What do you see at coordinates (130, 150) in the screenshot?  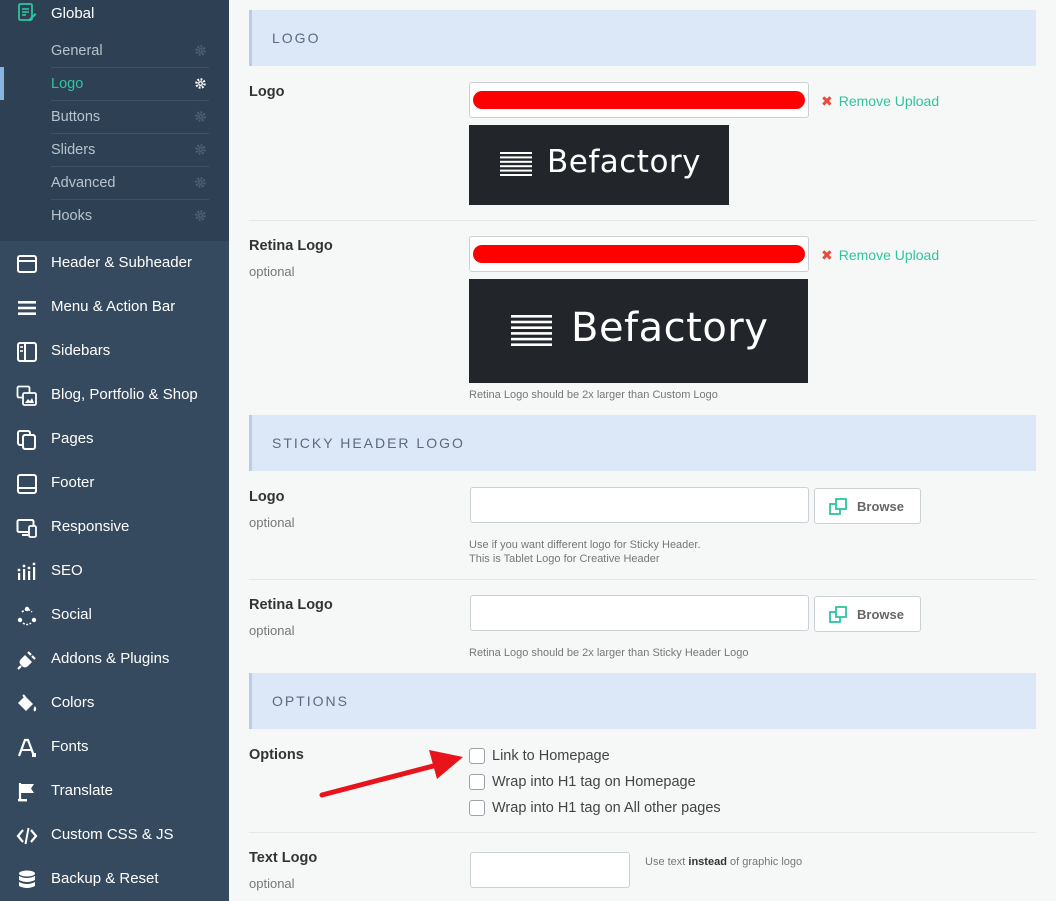 I see `sidebar-subitem-sliders: Sliders` at bounding box center [130, 150].